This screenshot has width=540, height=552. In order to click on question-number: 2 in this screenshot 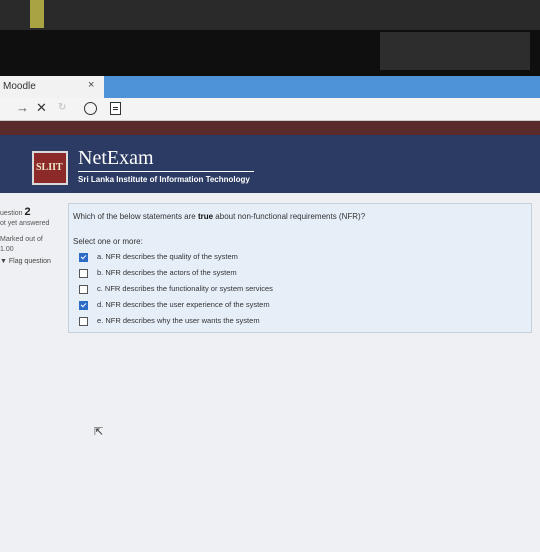, I will do `click(27, 212)`.